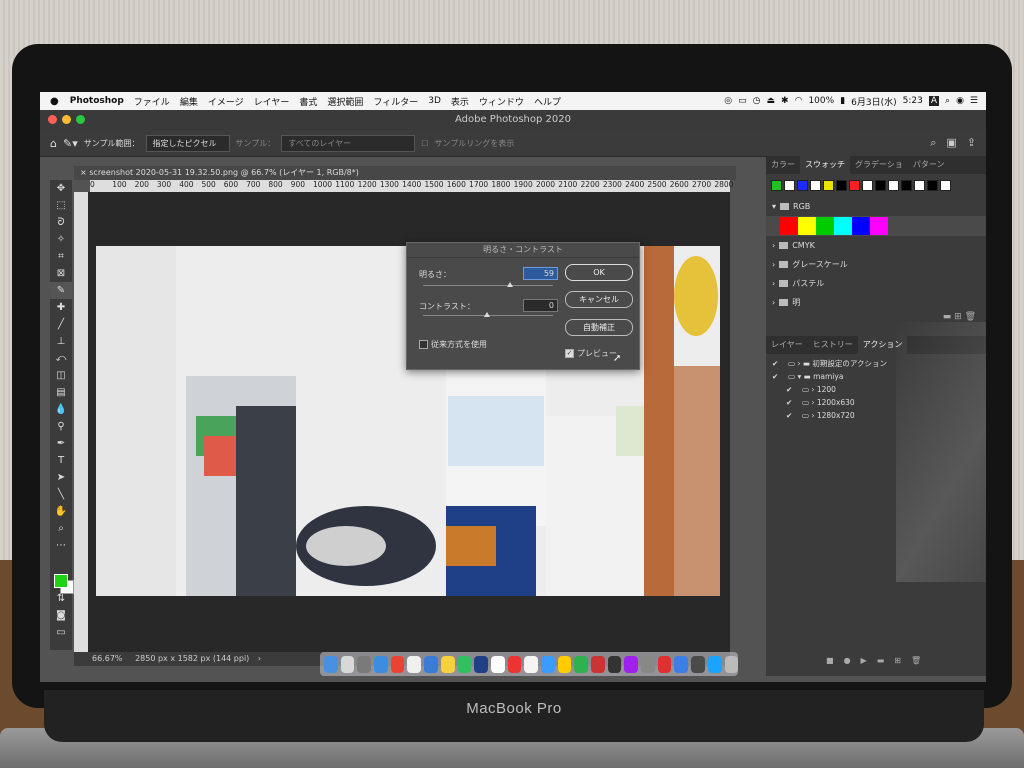 This screenshot has height=768, width=1024. Describe the element at coordinates (569, 353) in the screenshot. I see `preview-checkbox: ✓` at that location.